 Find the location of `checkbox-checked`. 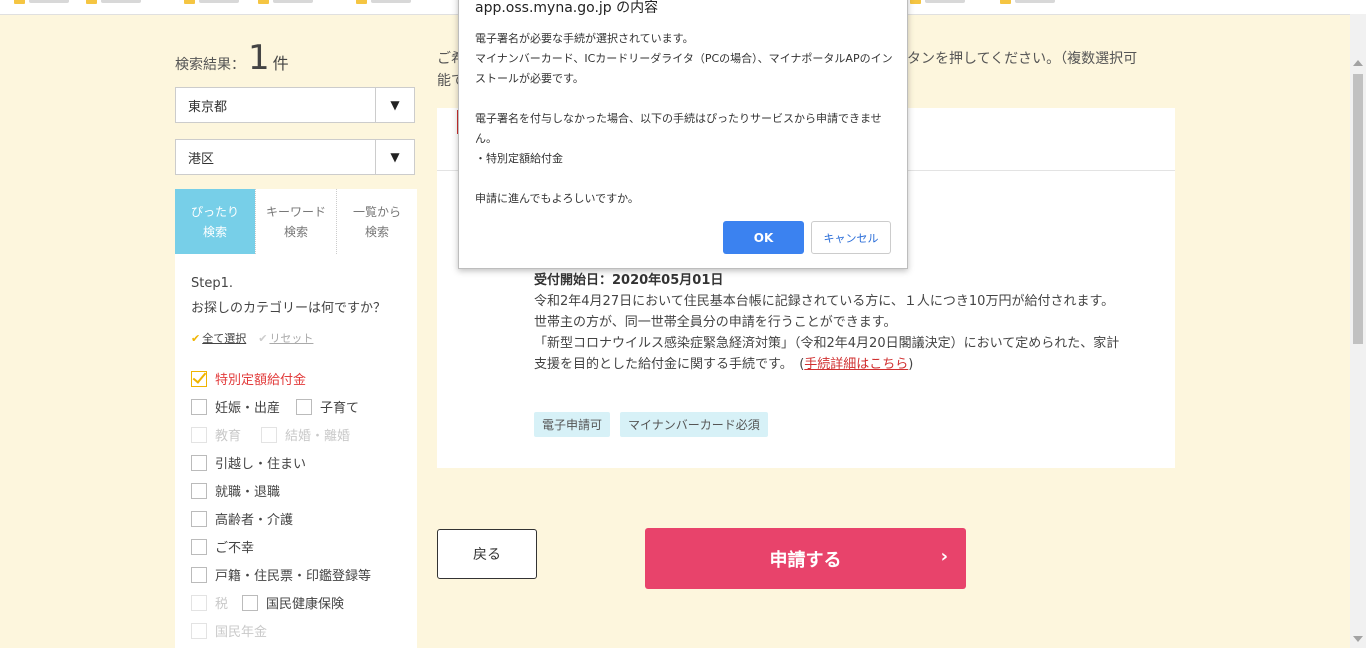

checkbox-checked is located at coordinates (199, 378).